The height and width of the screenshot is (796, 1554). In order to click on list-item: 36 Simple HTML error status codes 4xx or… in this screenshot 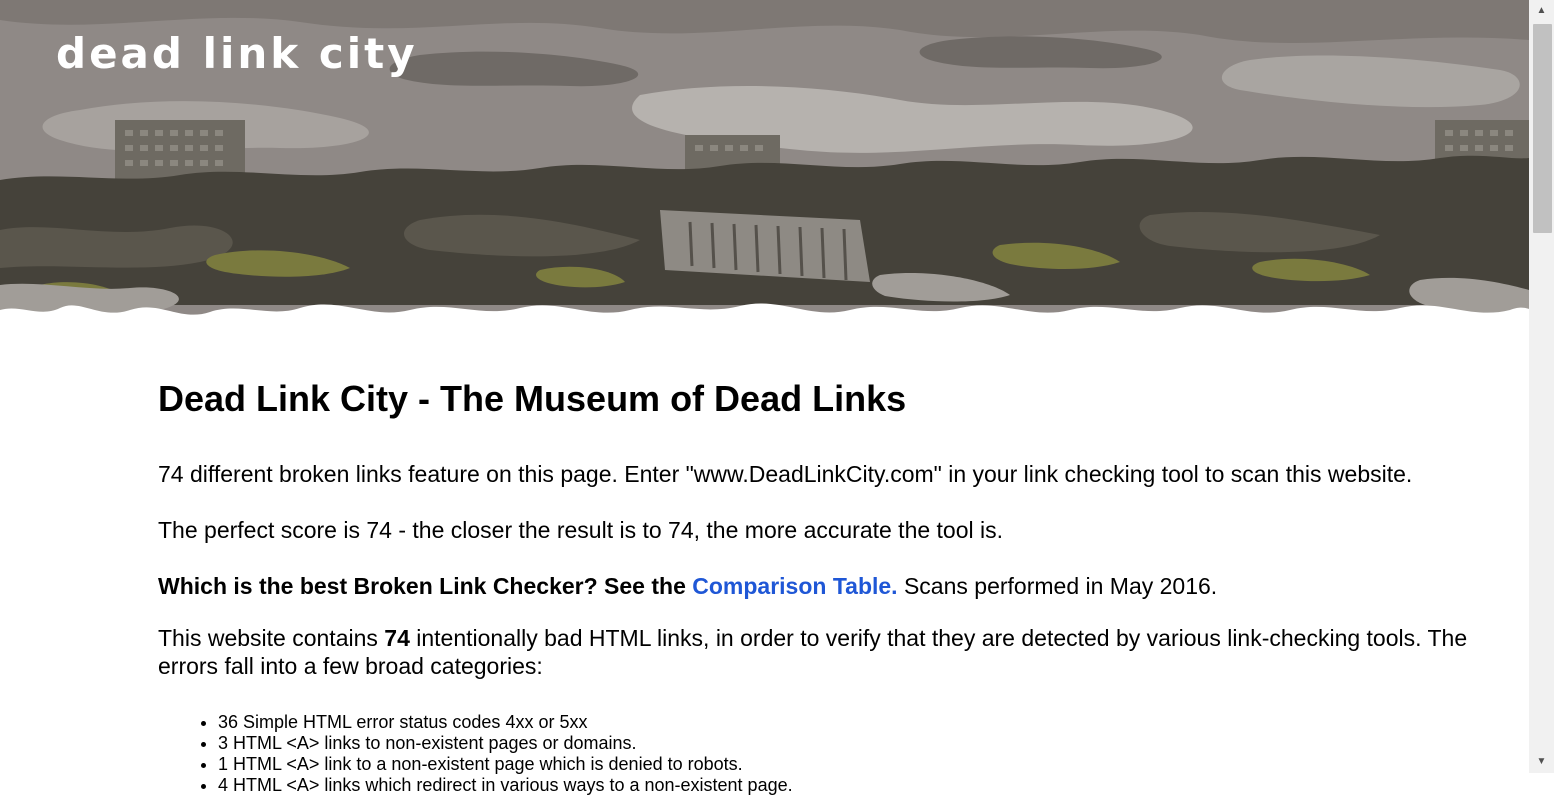, I will do `click(858, 722)`.